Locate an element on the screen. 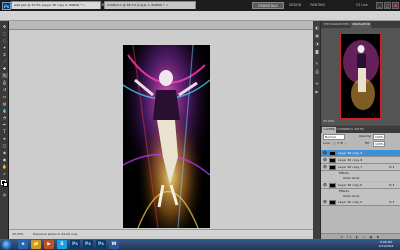 This screenshot has height=250, width=400. shape-tool-icon: ▢ is located at coordinates (5, 145).